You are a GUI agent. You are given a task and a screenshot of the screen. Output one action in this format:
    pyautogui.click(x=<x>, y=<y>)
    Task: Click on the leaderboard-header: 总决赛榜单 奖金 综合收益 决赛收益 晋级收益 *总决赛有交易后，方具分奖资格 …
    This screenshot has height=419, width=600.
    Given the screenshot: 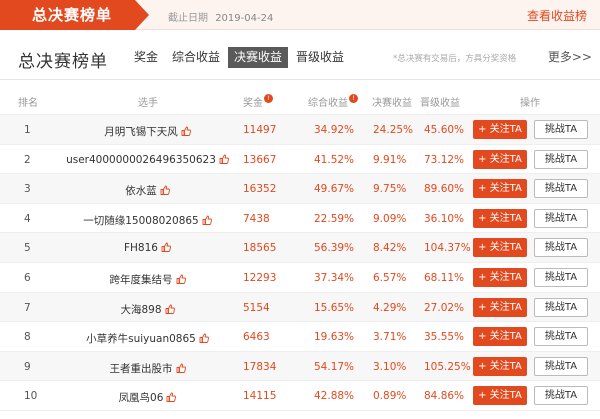 What is the action you would take?
    pyautogui.click(x=300, y=59)
    